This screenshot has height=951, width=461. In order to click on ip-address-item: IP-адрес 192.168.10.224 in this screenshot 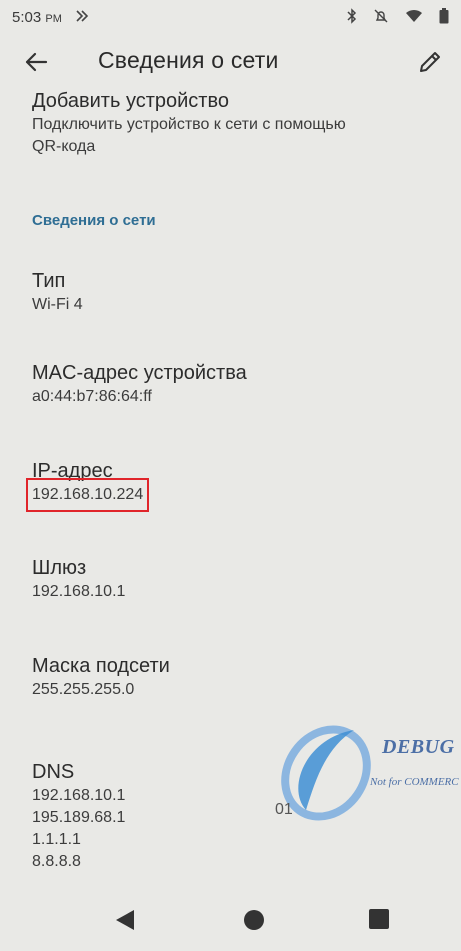, I will do `click(87, 485)`.